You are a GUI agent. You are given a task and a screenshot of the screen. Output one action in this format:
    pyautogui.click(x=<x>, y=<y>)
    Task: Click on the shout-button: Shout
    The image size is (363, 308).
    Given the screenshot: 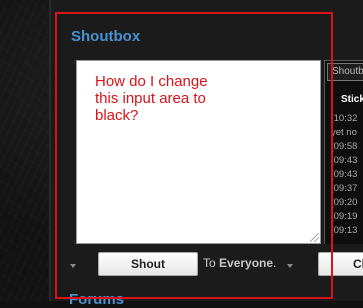 What is the action you would take?
    pyautogui.click(x=148, y=264)
    